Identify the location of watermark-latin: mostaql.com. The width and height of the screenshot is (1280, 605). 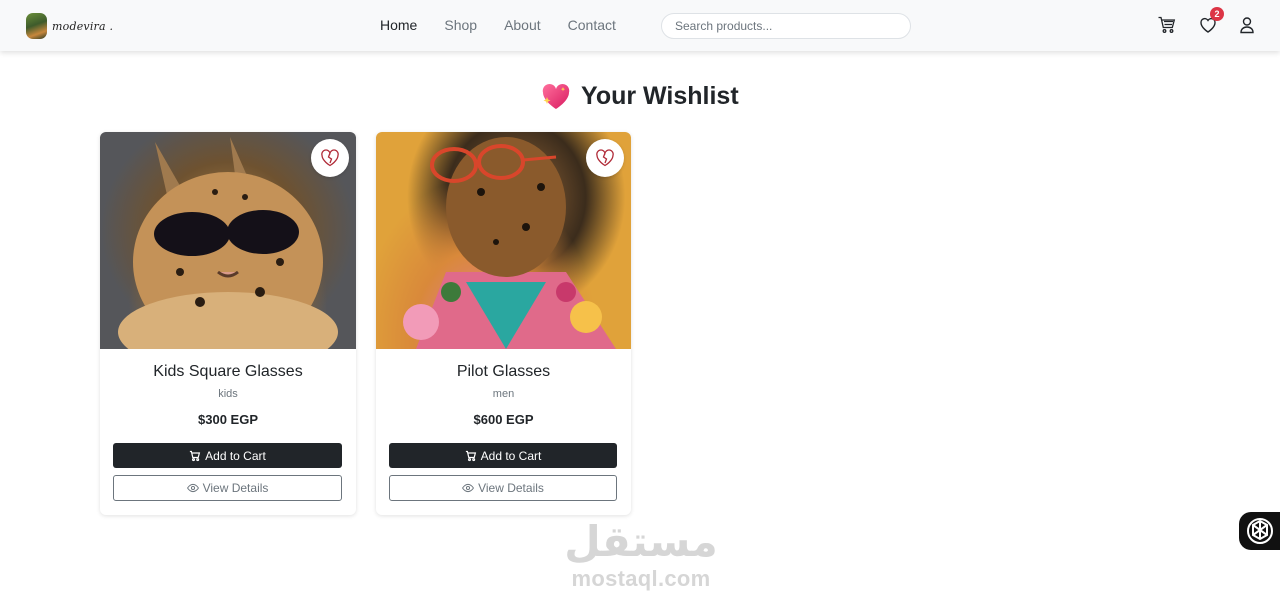
(641, 578).